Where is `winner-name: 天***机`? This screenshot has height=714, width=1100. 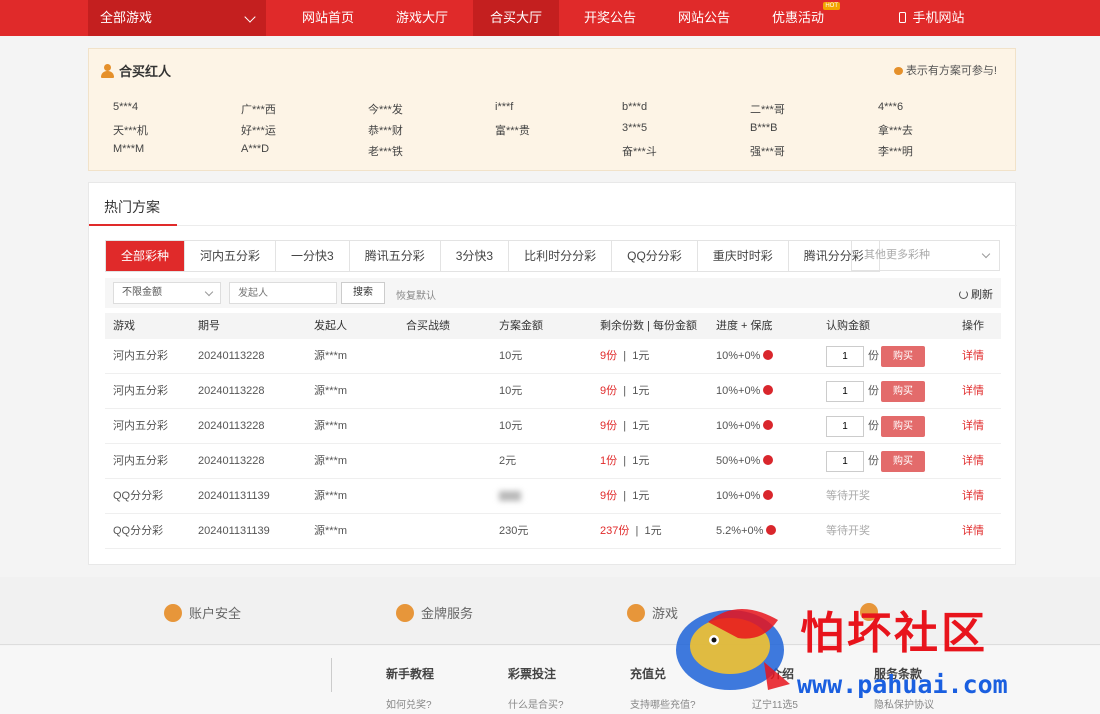
winner-name: 天***机 is located at coordinates (130, 130).